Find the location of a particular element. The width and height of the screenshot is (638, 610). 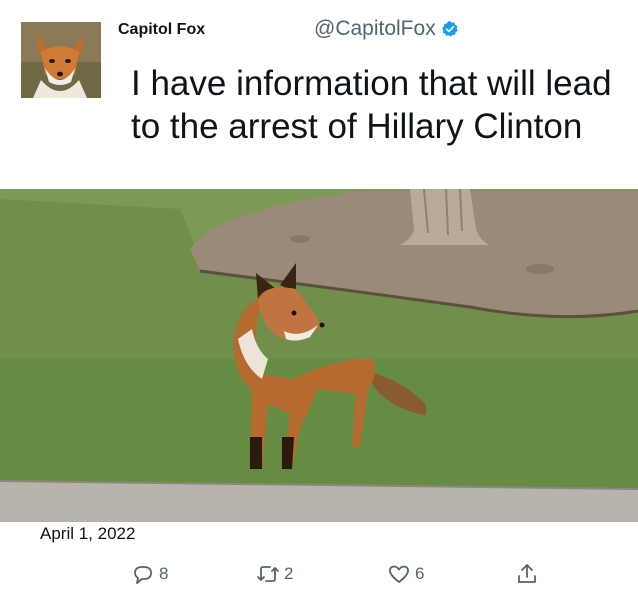

author-handle-group: @CapitolFox is located at coordinates (386, 29).